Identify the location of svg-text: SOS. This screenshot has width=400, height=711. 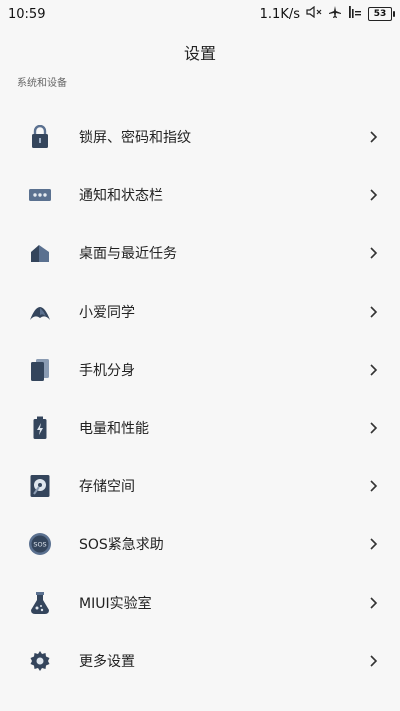
(39, 545).